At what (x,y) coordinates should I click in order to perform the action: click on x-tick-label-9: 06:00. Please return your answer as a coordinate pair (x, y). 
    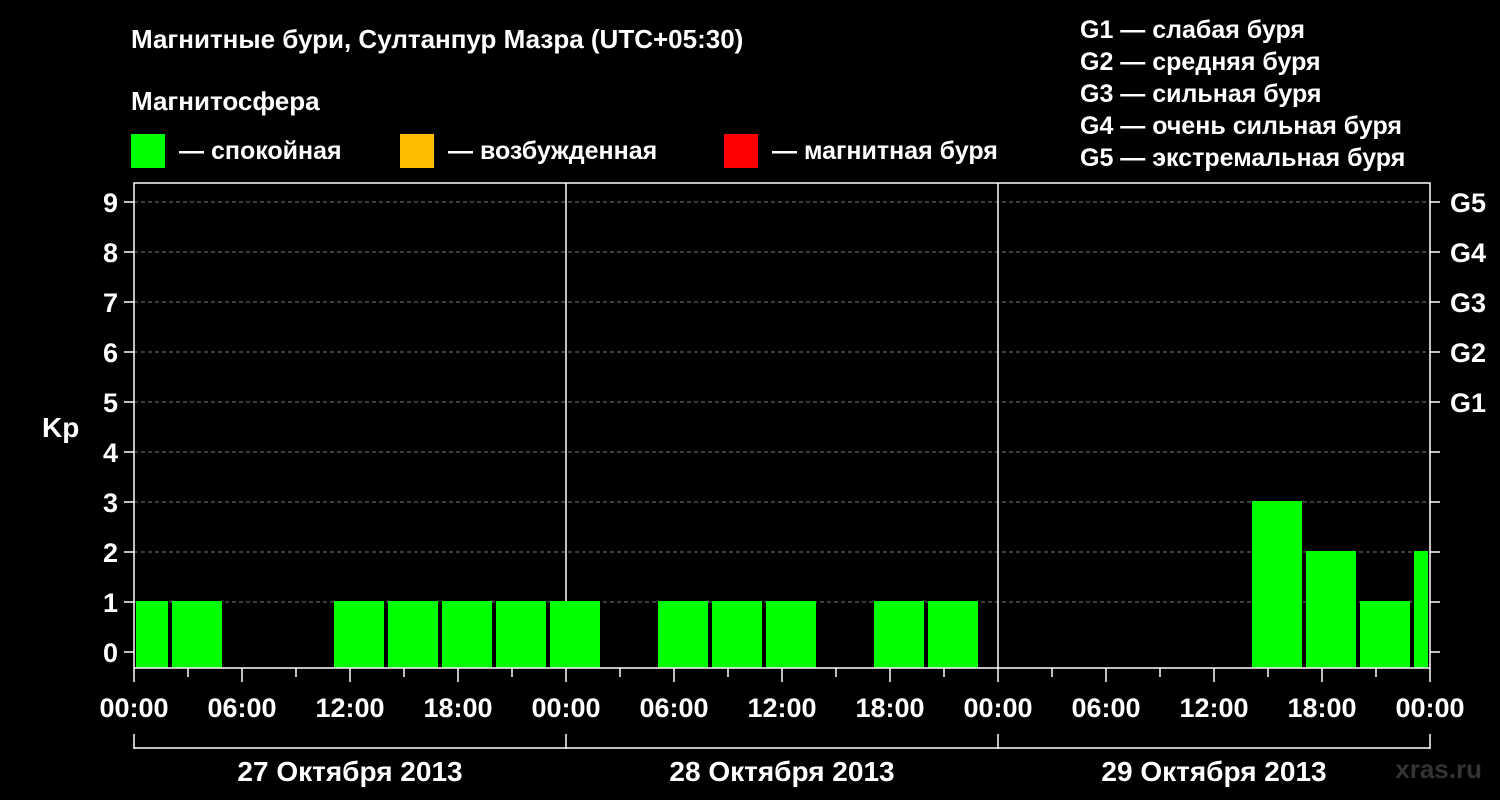
    Looking at the image, I should click on (1105, 708).